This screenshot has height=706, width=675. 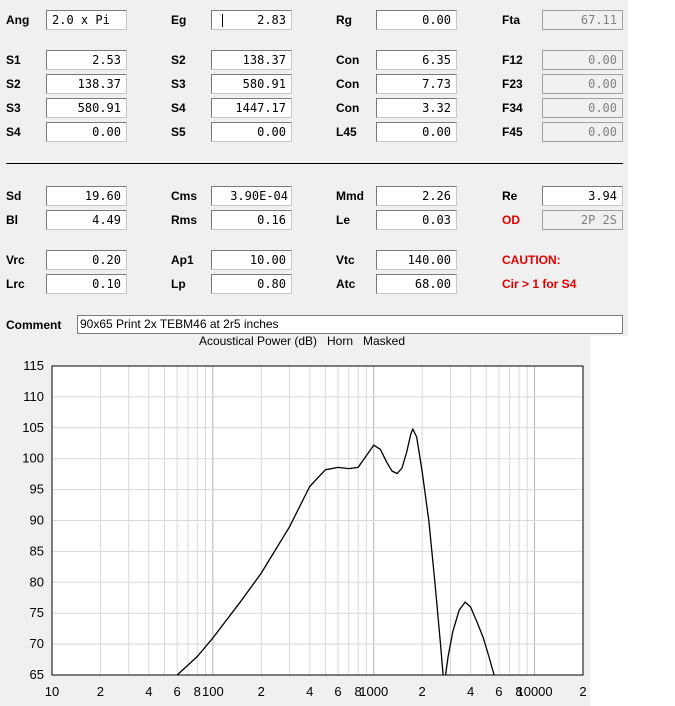 I want to click on divider, so click(x=314, y=163).